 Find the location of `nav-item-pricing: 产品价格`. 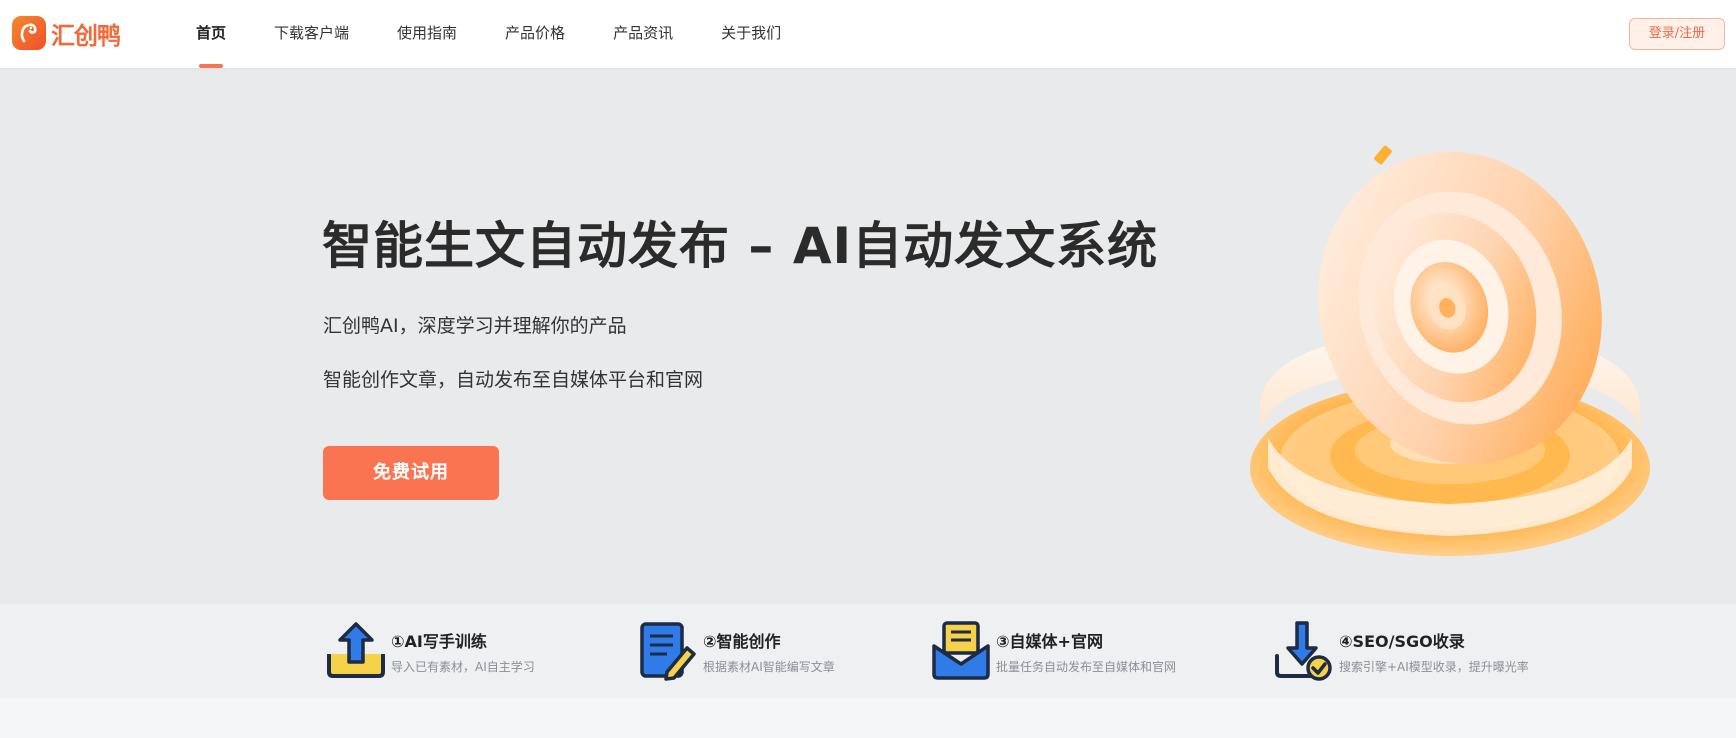

nav-item-pricing: 产品价格 is located at coordinates (535, 34).